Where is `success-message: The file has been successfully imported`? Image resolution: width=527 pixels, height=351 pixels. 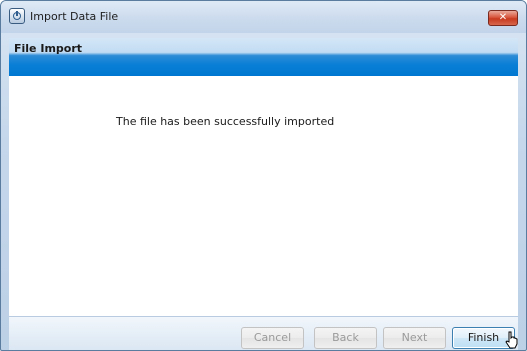
success-message: The file has been successfully imported is located at coordinates (225, 121).